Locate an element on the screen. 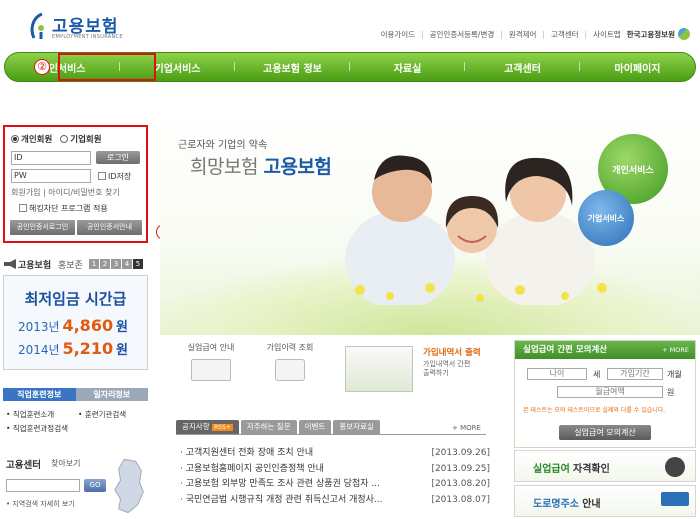 This screenshot has width=700, height=519. promo-2014: 2014년 5,210 원 is located at coordinates (73, 348).